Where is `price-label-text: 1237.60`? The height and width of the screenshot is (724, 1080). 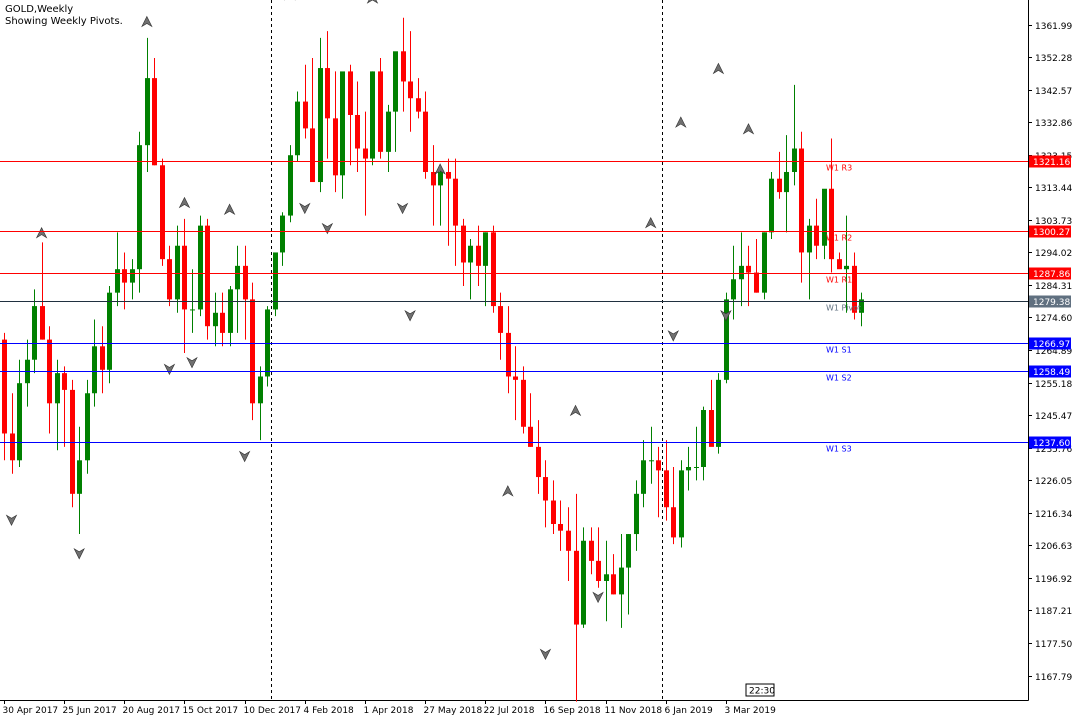
price-label-text: 1237.60 is located at coordinates (1051, 444).